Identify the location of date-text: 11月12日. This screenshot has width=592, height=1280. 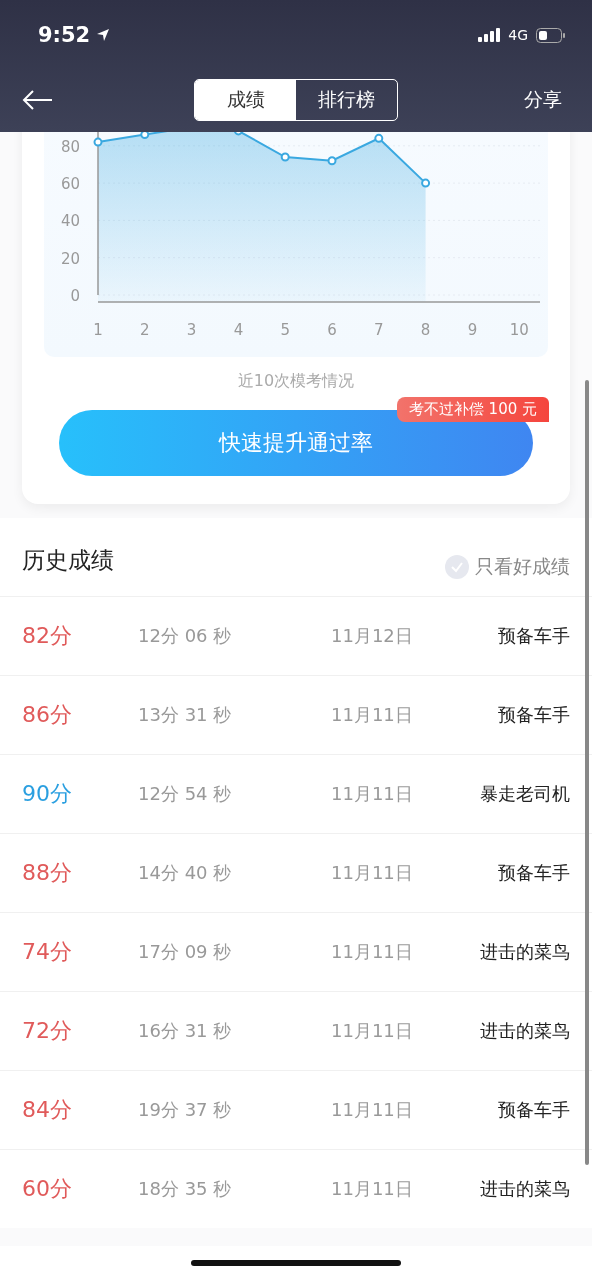
(372, 636).